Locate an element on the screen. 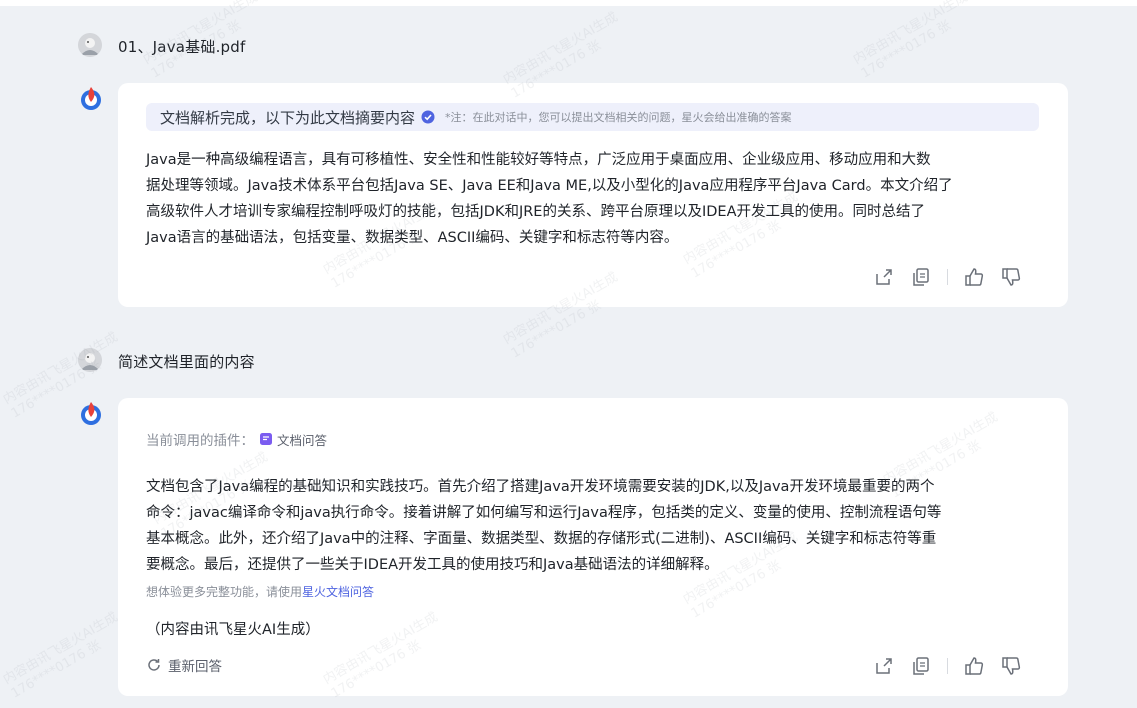  doc-qa-plugin-icon is located at coordinates (266, 439).